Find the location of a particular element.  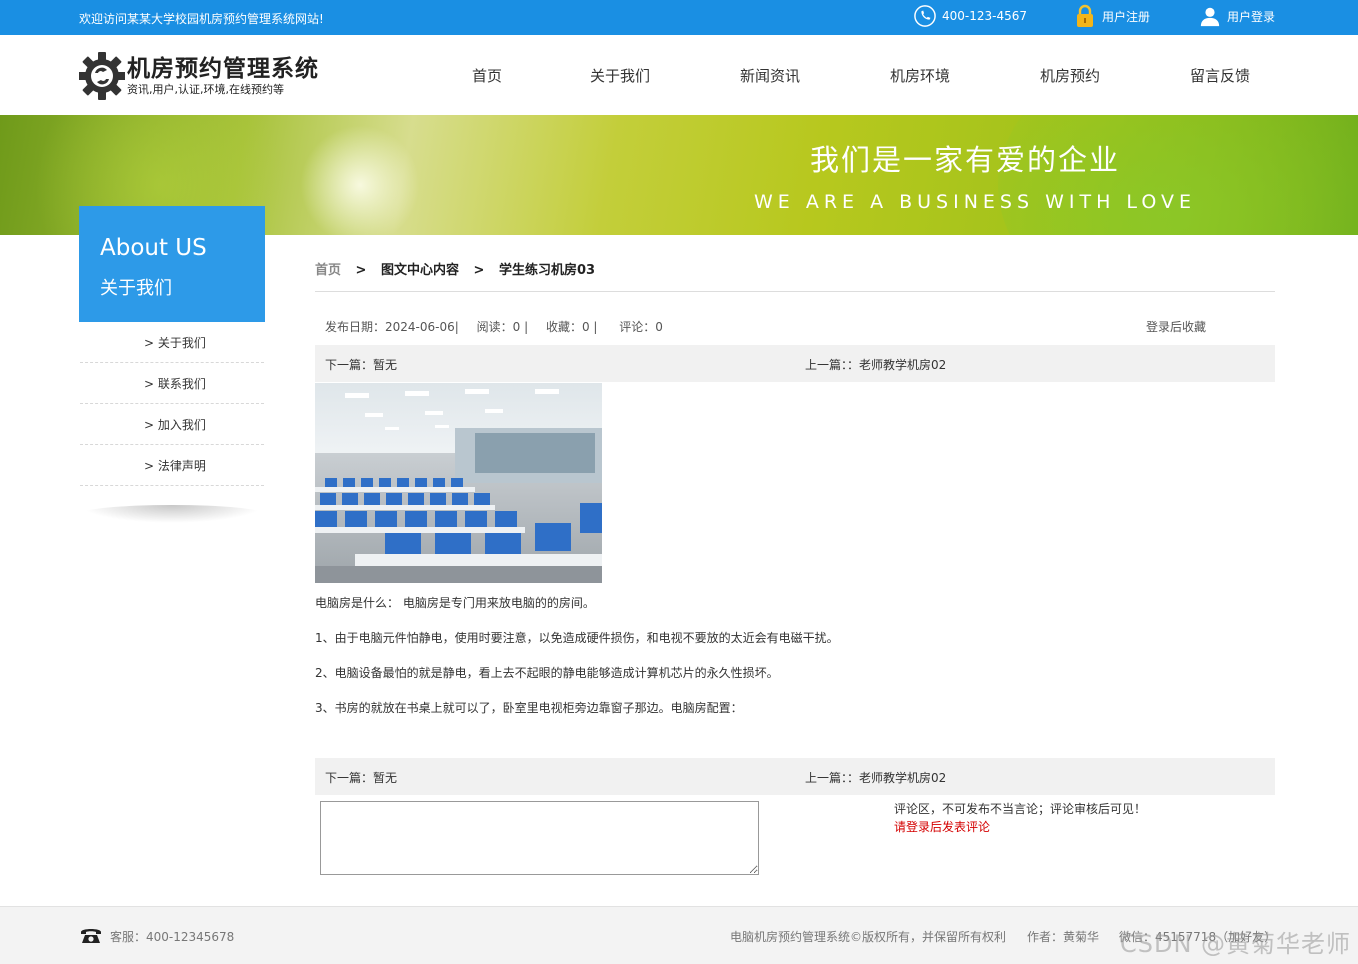

sidebar-menu: > 关于我们 > 联系我们 > 加入我们 > 法律声明 is located at coordinates (172, 404).